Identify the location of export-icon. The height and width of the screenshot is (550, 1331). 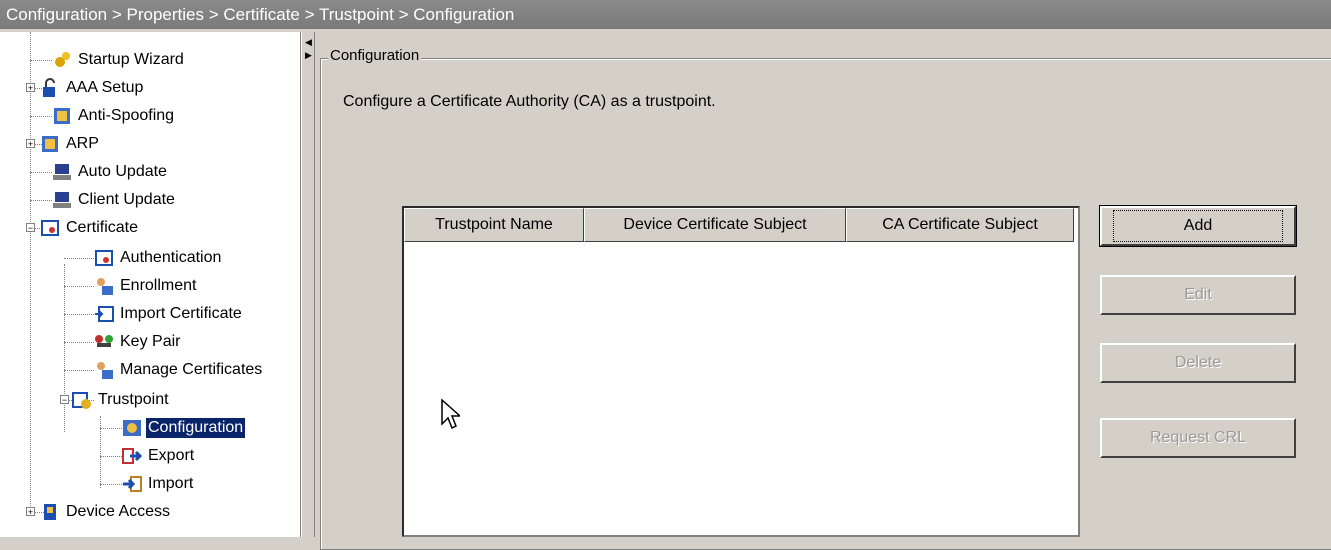
(132, 456).